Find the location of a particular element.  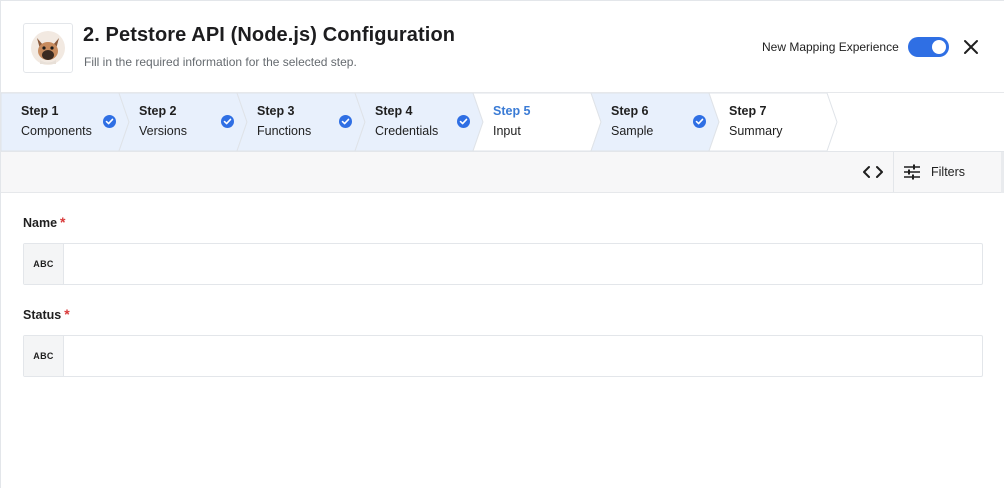

filters-button: Filters is located at coordinates (934, 172).